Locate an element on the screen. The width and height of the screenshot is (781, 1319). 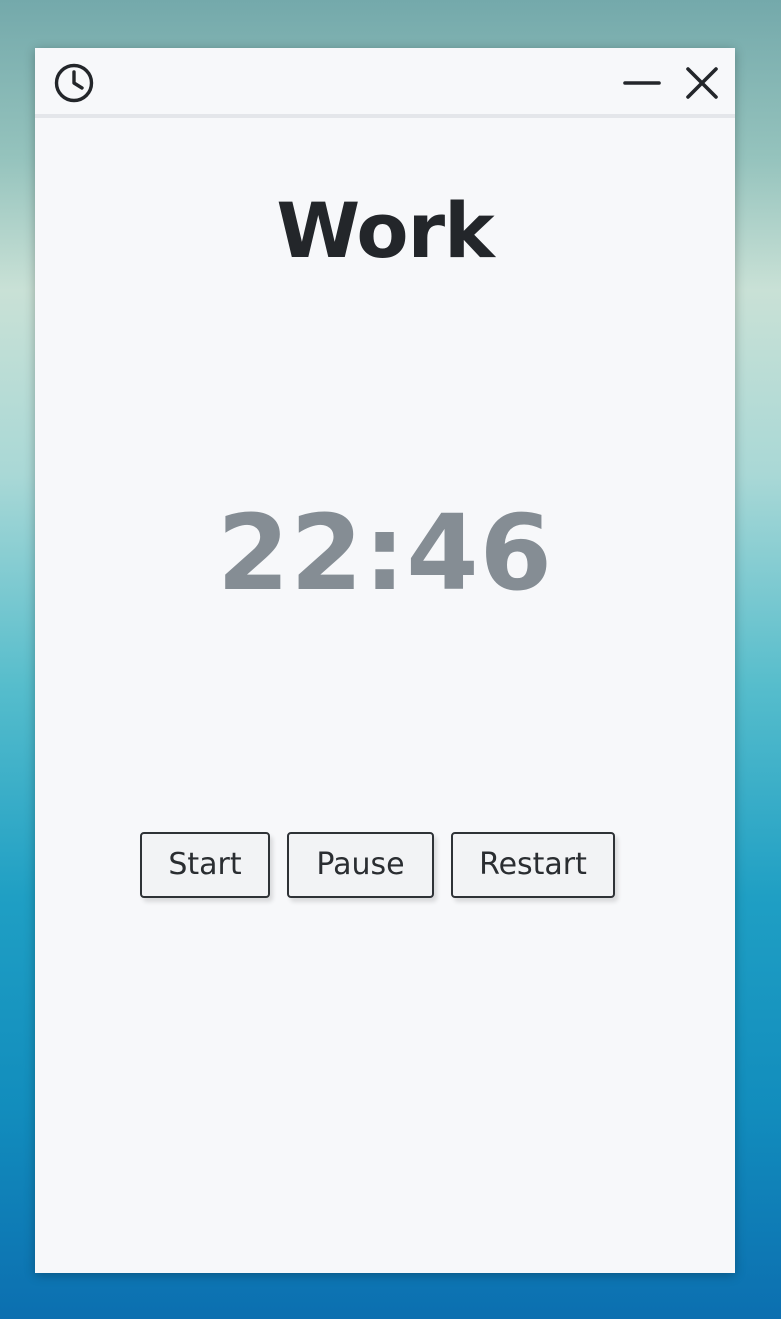
clock-icon is located at coordinates (74, 83).